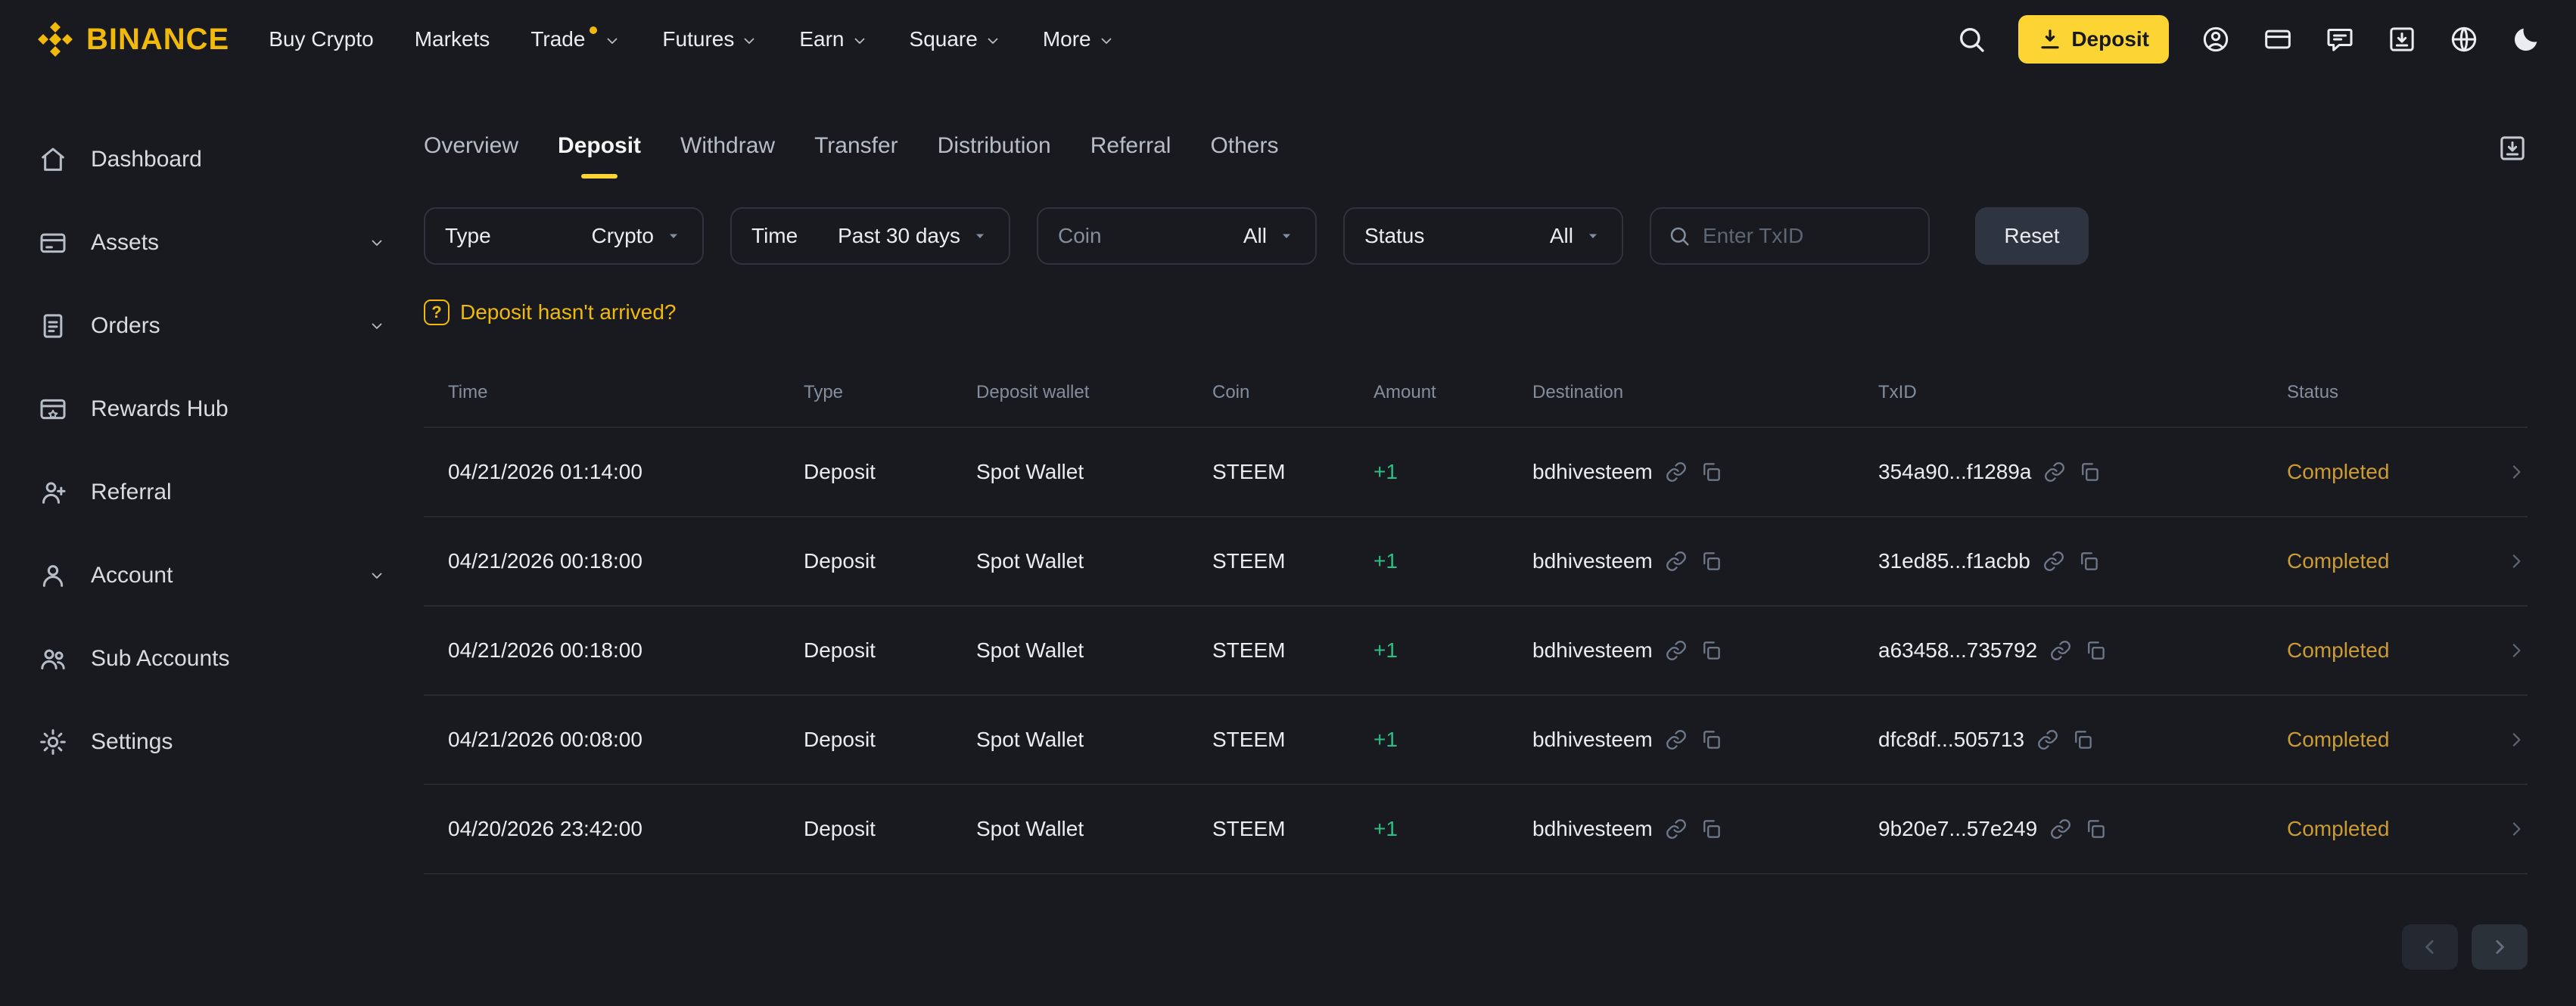 Image resolution: width=2576 pixels, height=1006 pixels. What do you see at coordinates (710, 39) in the screenshot?
I see `nav-item-futures: Futures` at bounding box center [710, 39].